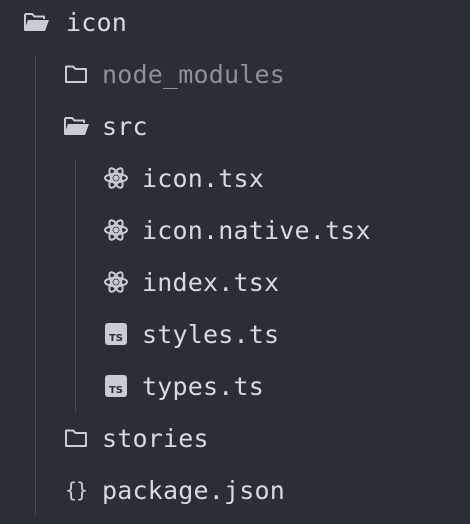 This screenshot has width=470, height=524. Describe the element at coordinates (211, 282) in the screenshot. I see `tree-item-label: index.tsx` at that location.